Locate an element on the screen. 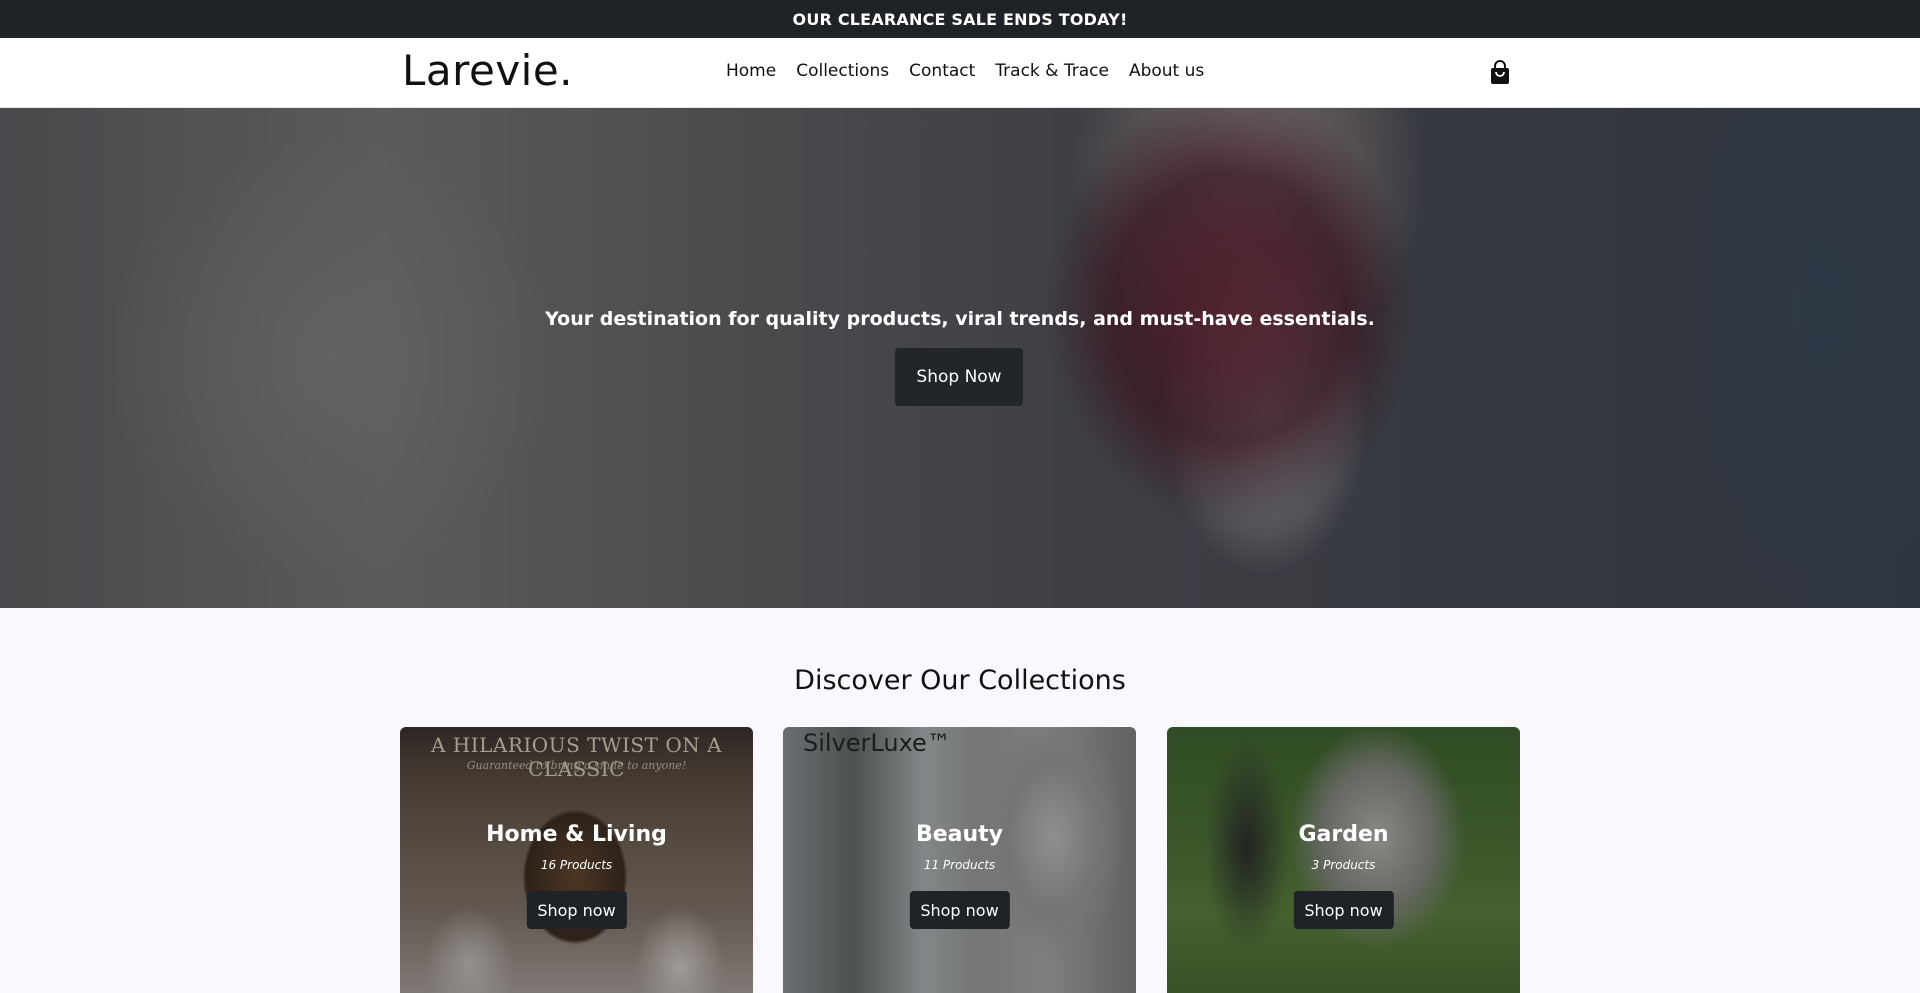  collection-count: 3 Products is located at coordinates (1343, 865).